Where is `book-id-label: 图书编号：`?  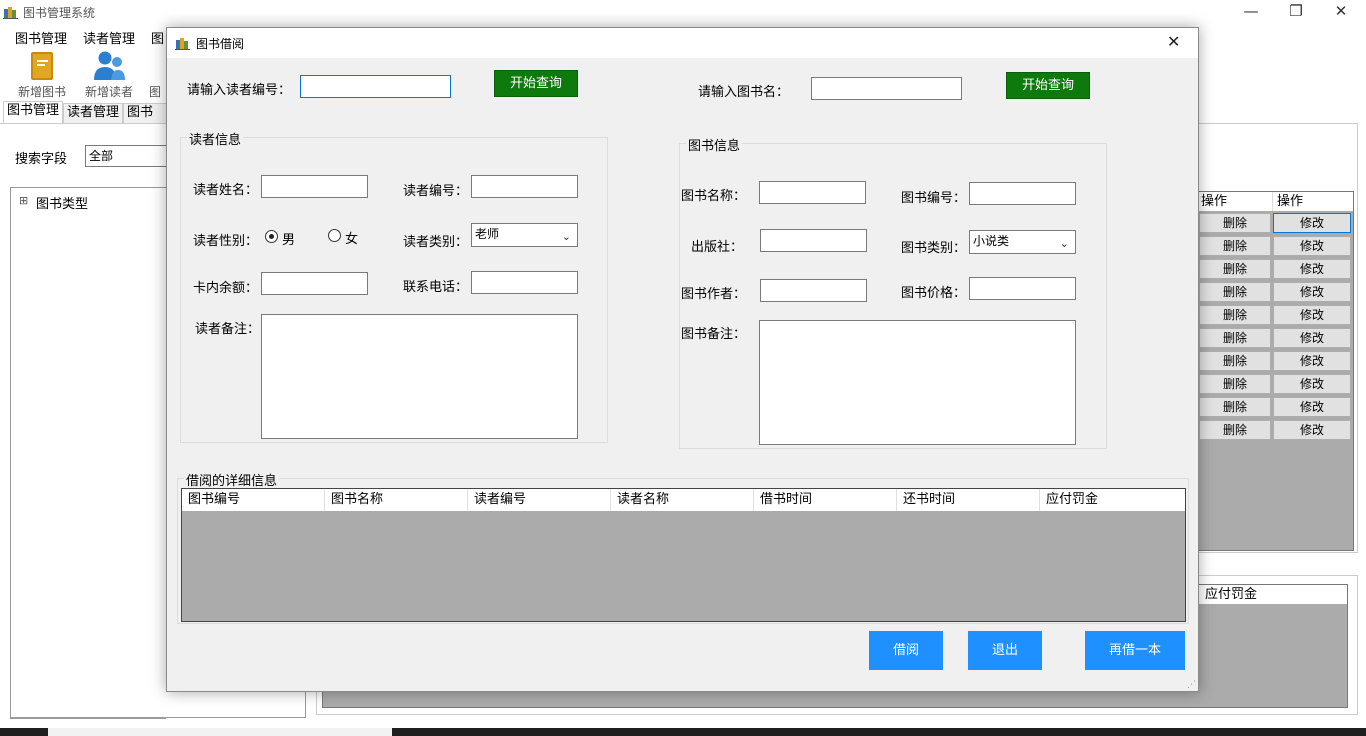 book-id-label: 图书编号： is located at coordinates (934, 198).